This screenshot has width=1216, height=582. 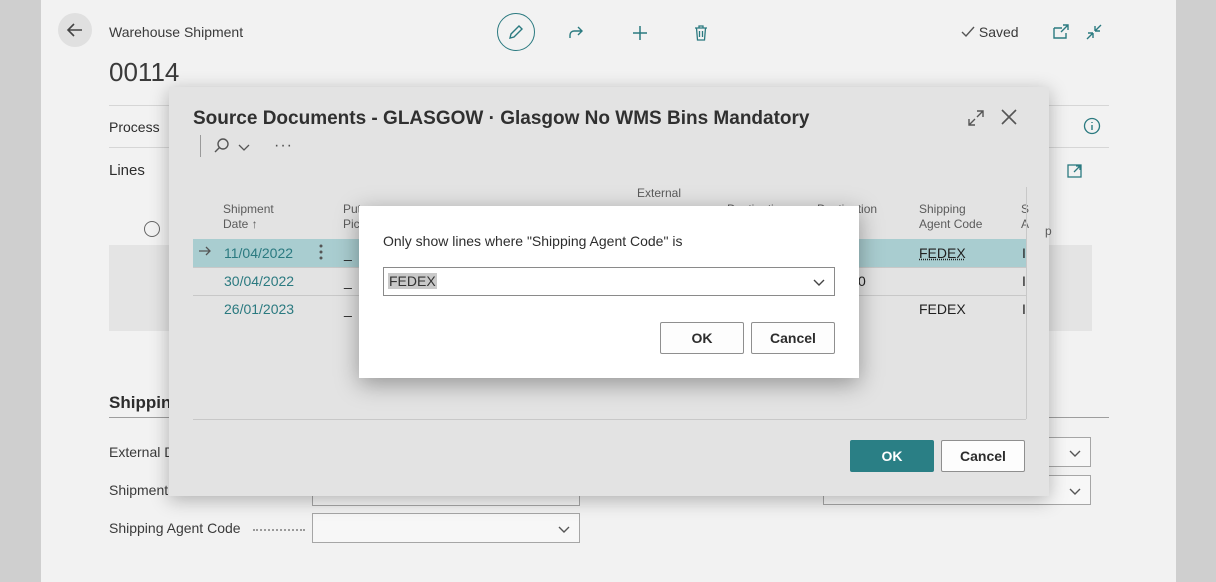 What do you see at coordinates (1092, 126) in the screenshot?
I see `info-icon` at bounding box center [1092, 126].